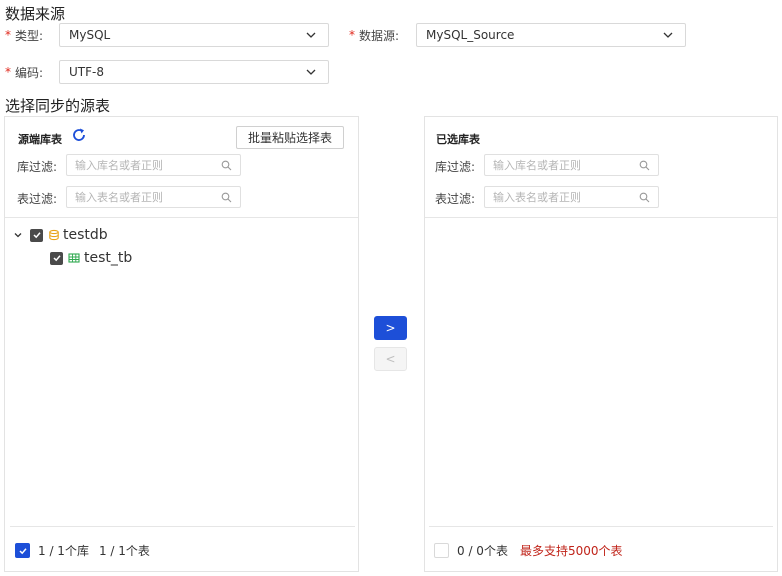  Describe the element at coordinates (35, 14) in the screenshot. I see `datasource-section-title: 数据来源` at that location.